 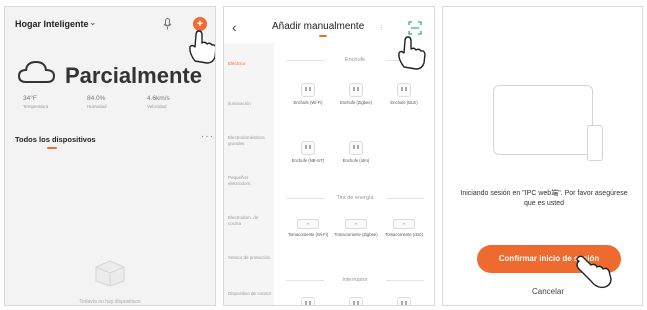 What do you see at coordinates (111, 102) in the screenshot?
I see `humidity-stat: 84.0% Humedad` at bounding box center [111, 102].